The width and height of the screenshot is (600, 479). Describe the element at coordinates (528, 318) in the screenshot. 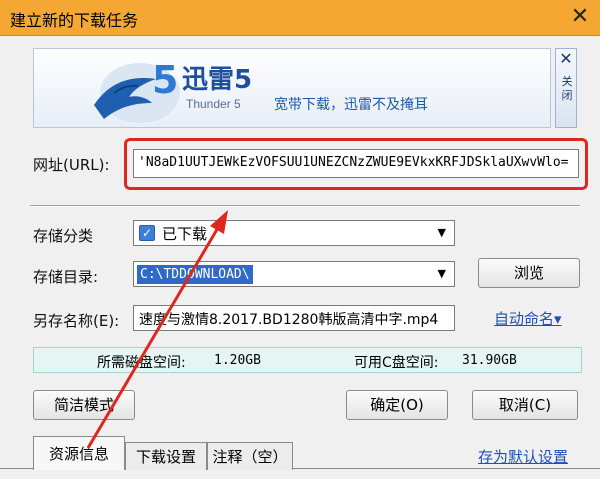

I see `auto-name-link: 自动命名▾` at that location.